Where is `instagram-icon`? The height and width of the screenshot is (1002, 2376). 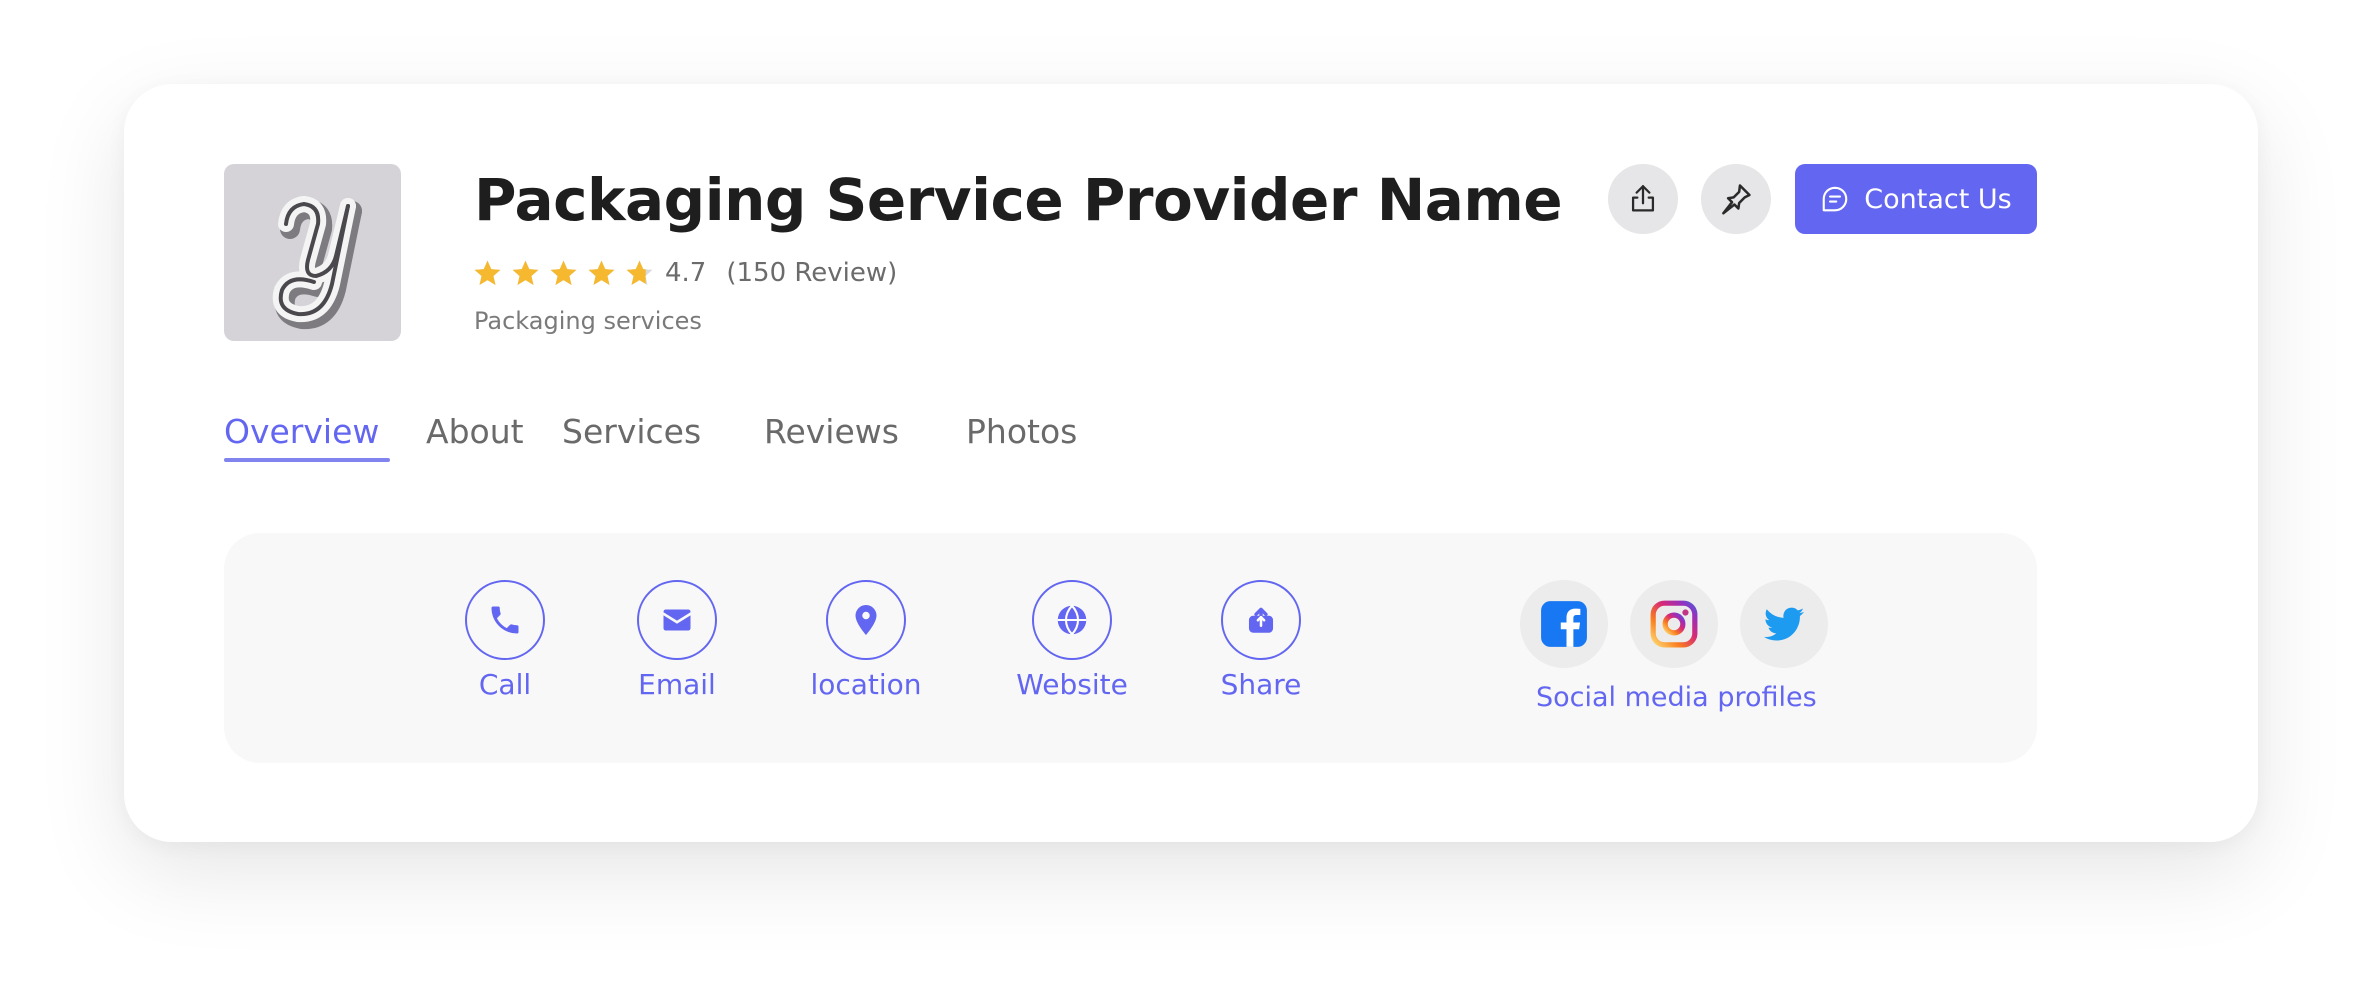
instagram-icon is located at coordinates (1674, 624).